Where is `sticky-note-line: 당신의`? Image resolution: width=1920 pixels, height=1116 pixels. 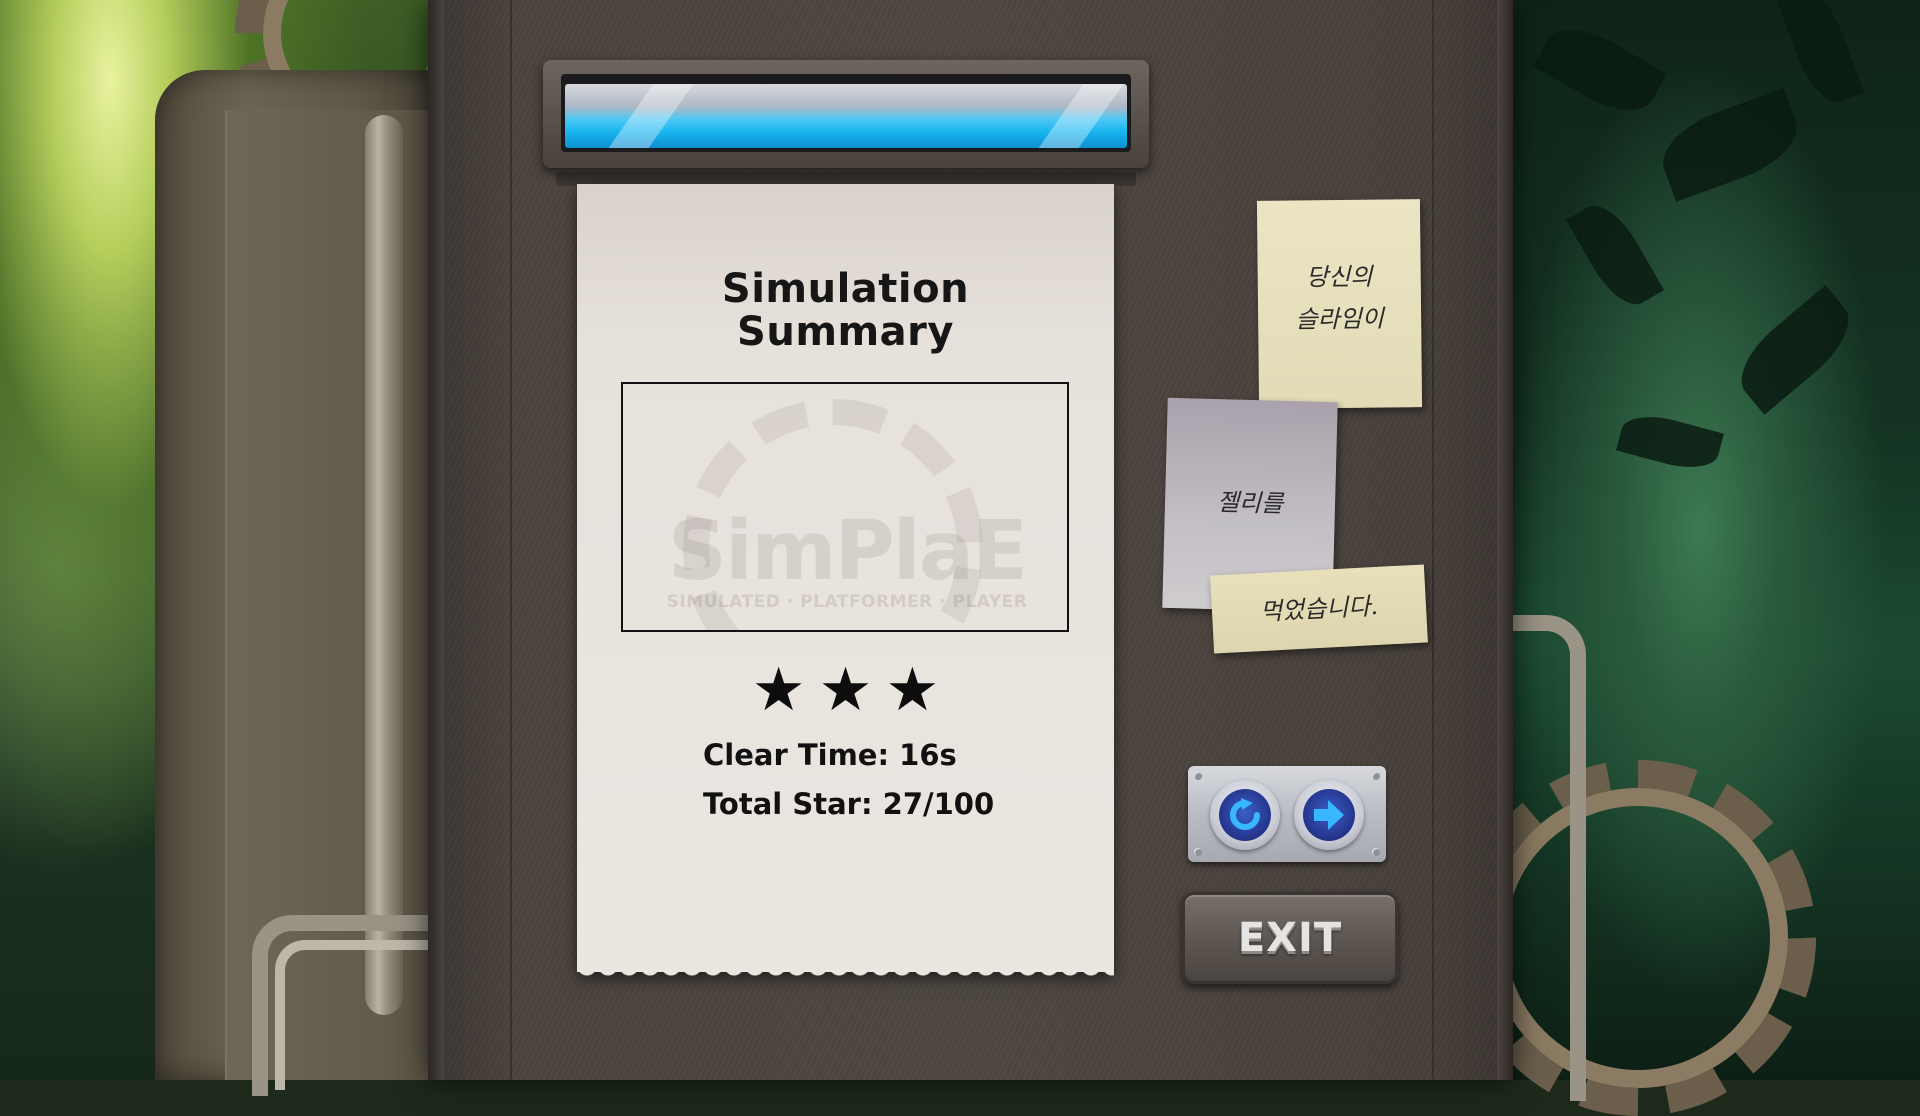 sticky-note-line: 당신의 is located at coordinates (1339, 277).